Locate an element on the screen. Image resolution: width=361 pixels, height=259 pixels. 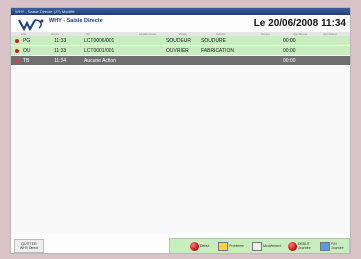
fin-journee-button: FIN Journée is located at coordinates (332, 246).